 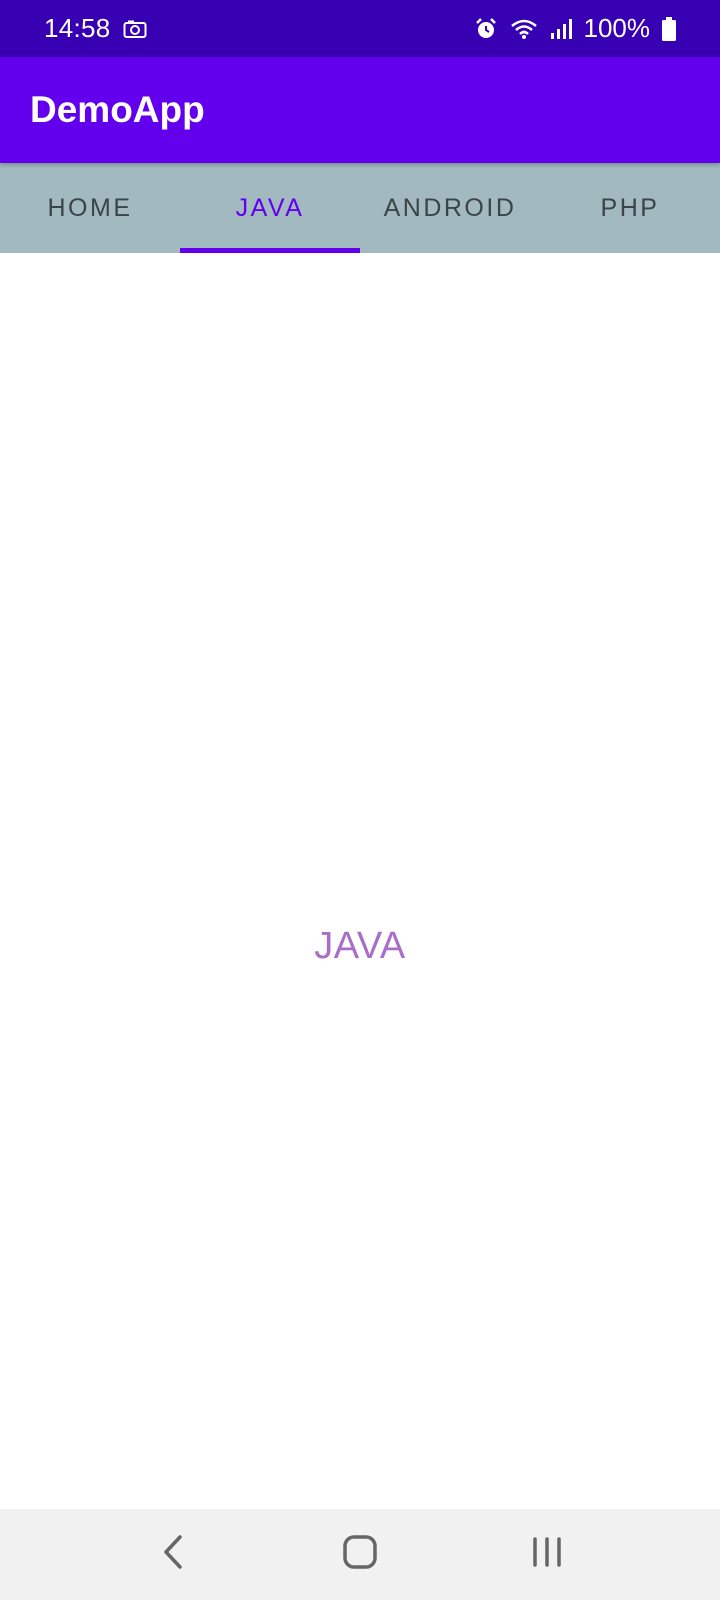 What do you see at coordinates (270, 208) in the screenshot?
I see `tab-java: JAVA` at bounding box center [270, 208].